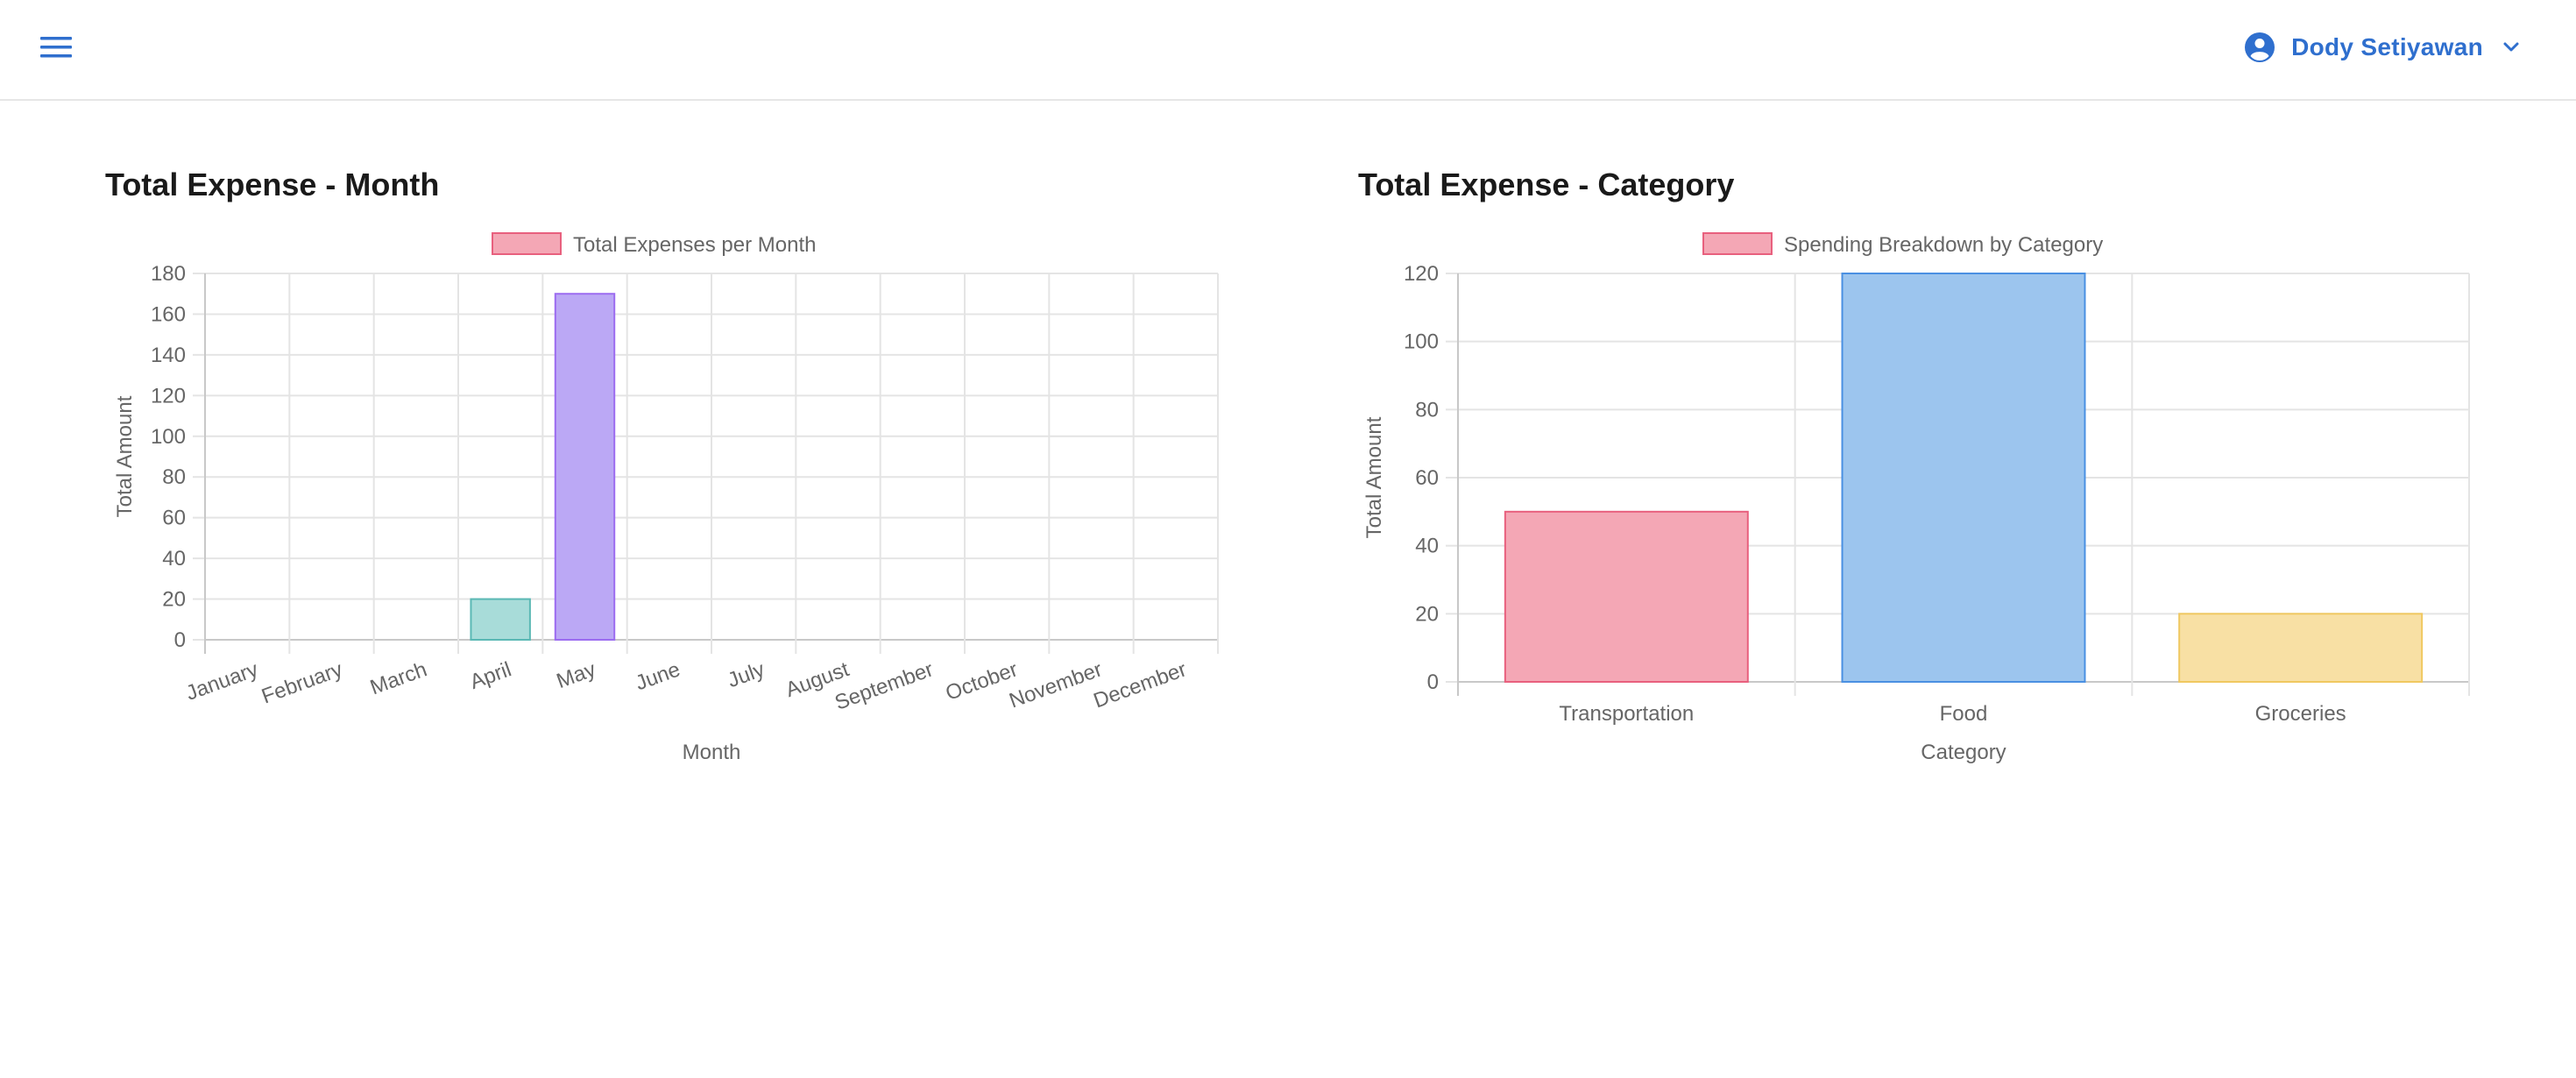  What do you see at coordinates (2300, 714) in the screenshot?
I see `category-xtick-label: Groceries` at bounding box center [2300, 714].